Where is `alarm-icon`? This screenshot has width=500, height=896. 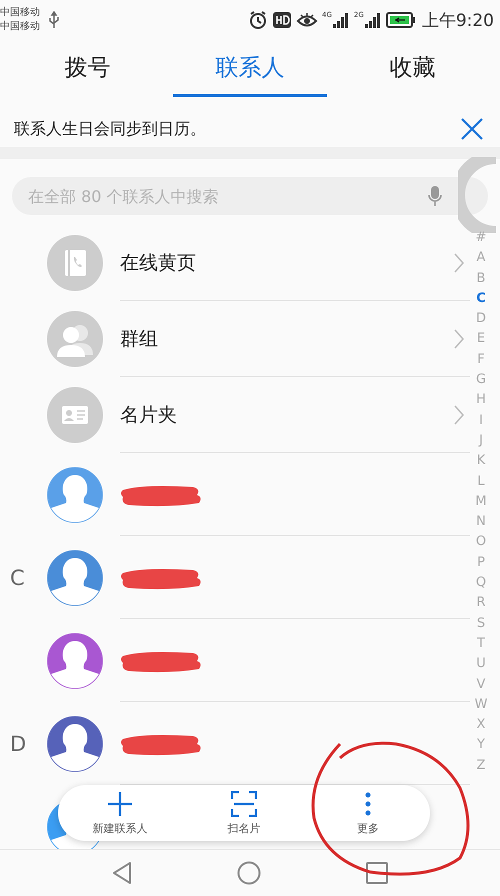 alarm-icon is located at coordinates (258, 20).